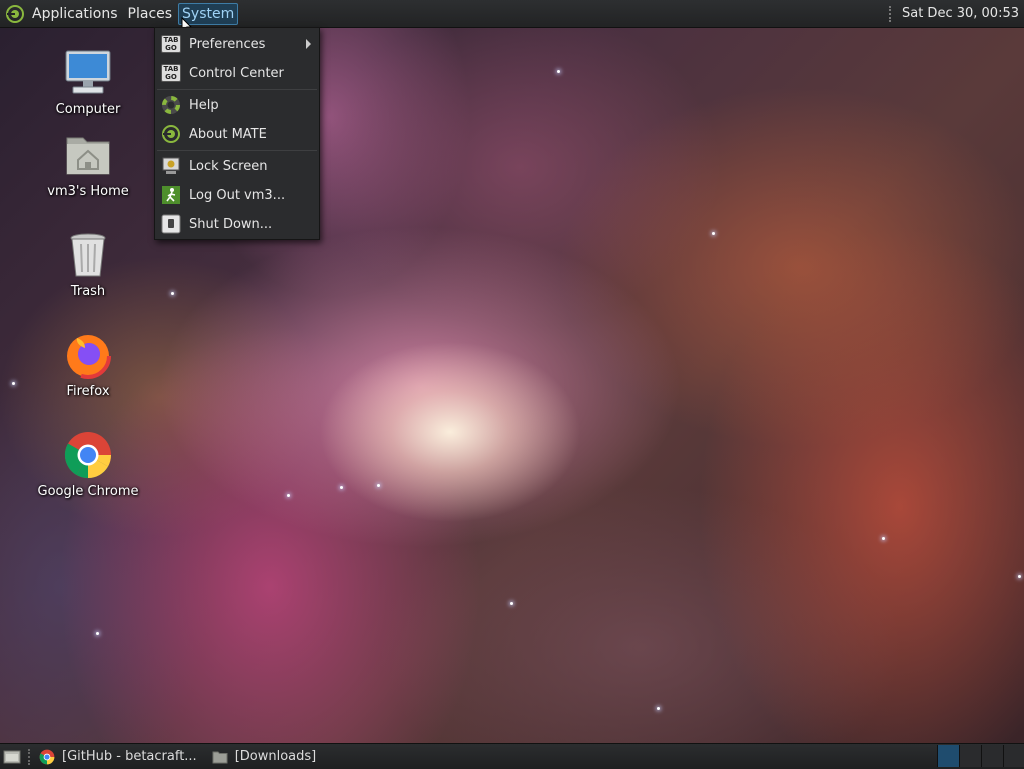 The width and height of the screenshot is (1024, 769). Describe the element at coordinates (220, 757) in the screenshot. I see `folder-icon` at that location.